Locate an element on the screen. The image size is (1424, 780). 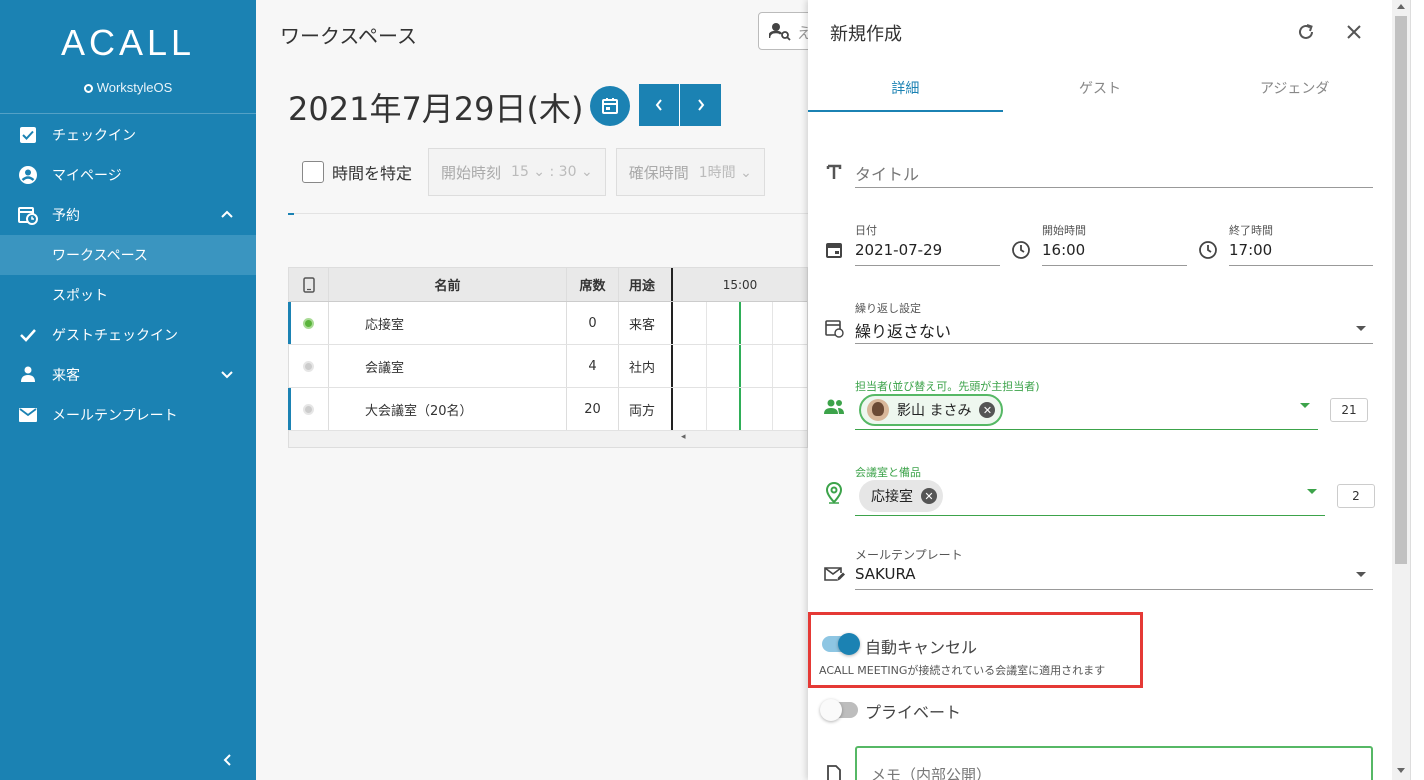
location-pin-icon is located at coordinates (834, 493).